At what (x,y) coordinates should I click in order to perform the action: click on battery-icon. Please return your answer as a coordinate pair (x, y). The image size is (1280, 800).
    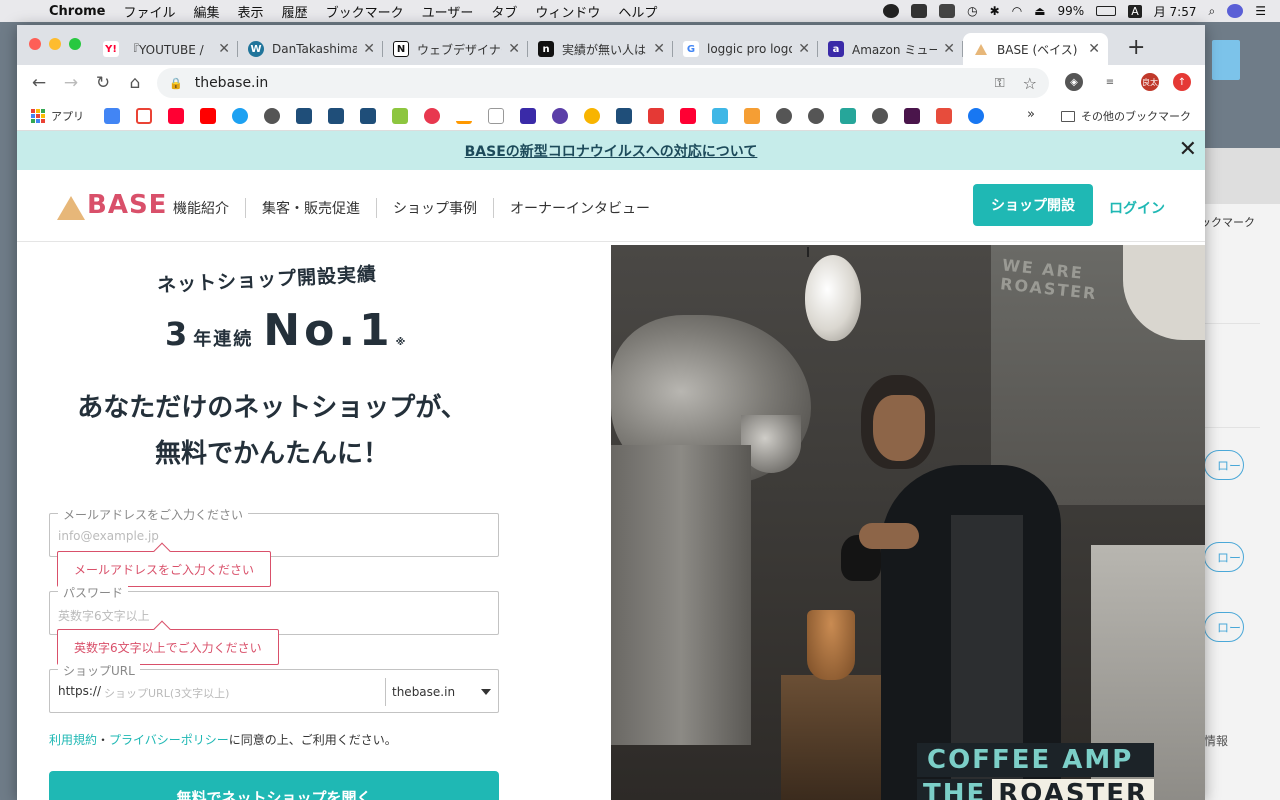
    Looking at the image, I should click on (1106, 11).